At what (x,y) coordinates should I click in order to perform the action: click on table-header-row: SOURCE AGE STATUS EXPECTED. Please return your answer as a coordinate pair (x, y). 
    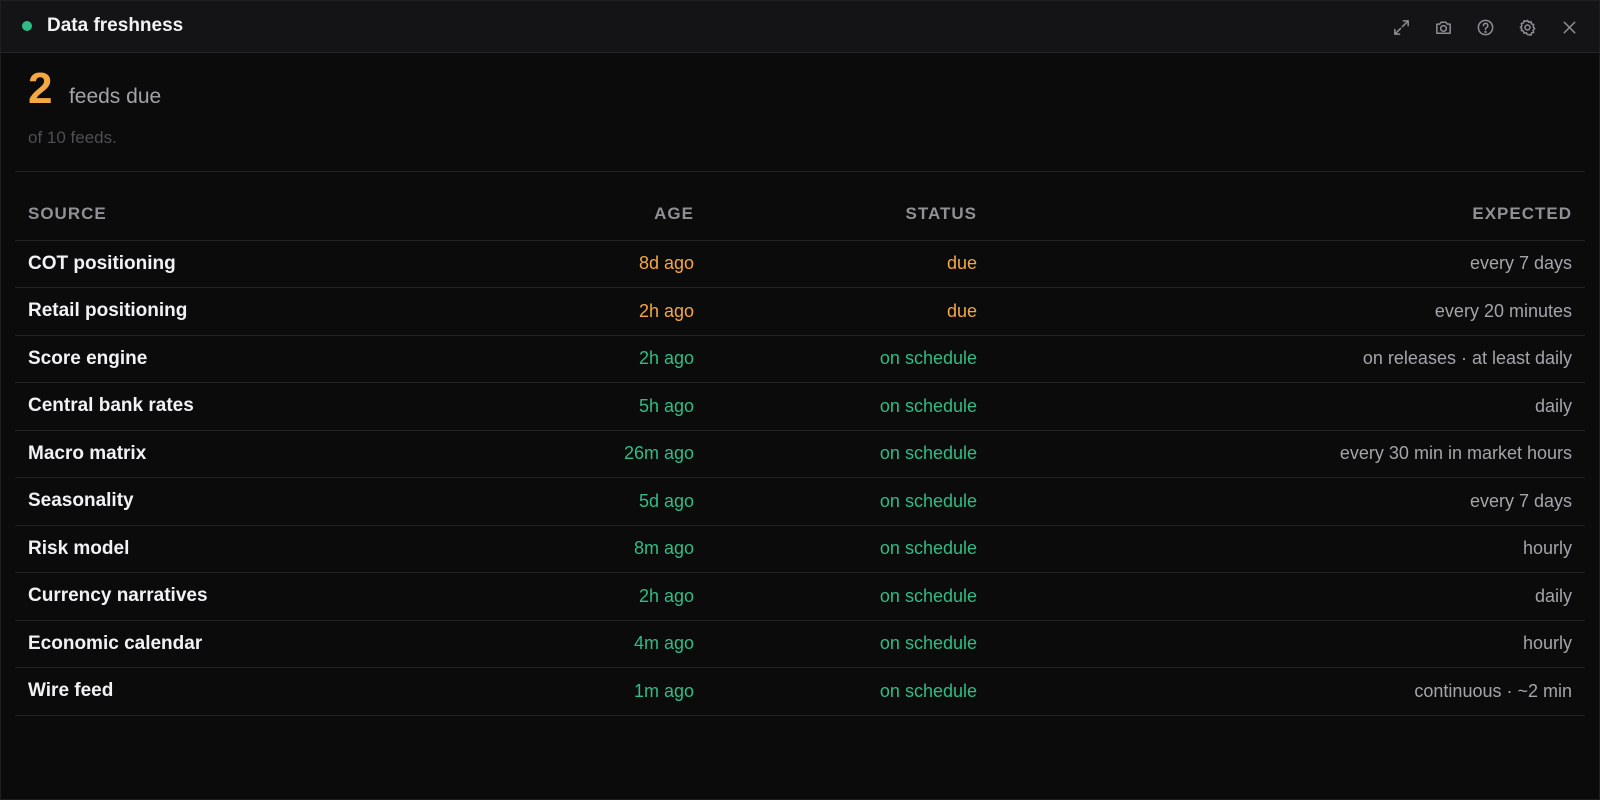
    Looking at the image, I should click on (800, 215).